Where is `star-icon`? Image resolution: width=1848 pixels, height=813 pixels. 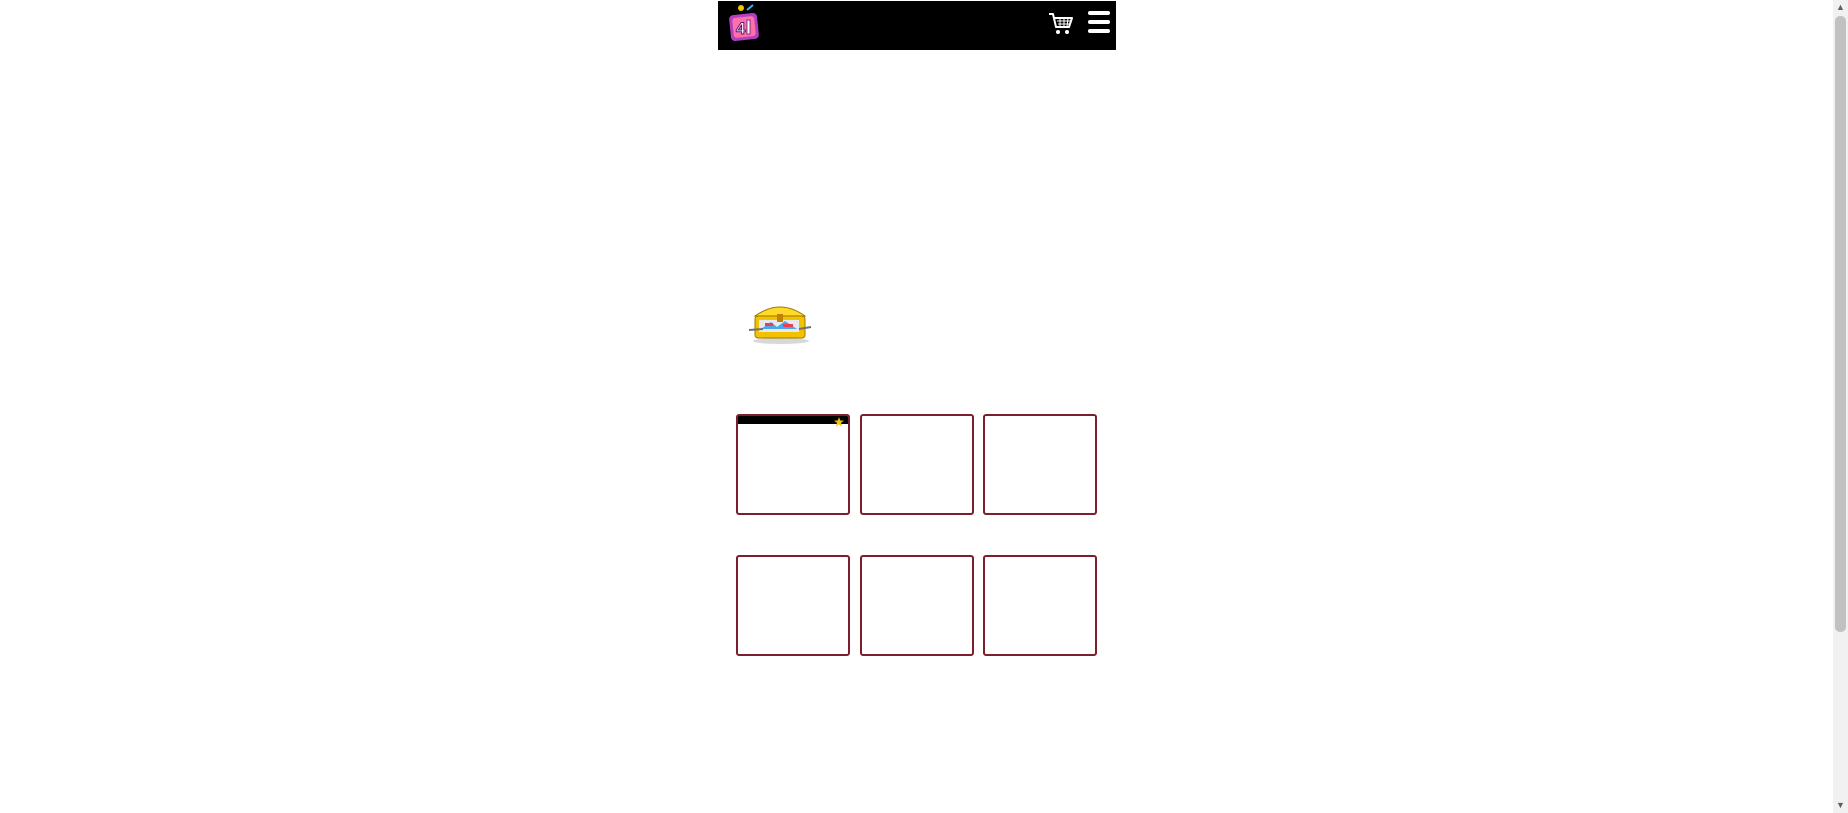 star-icon is located at coordinates (839, 422).